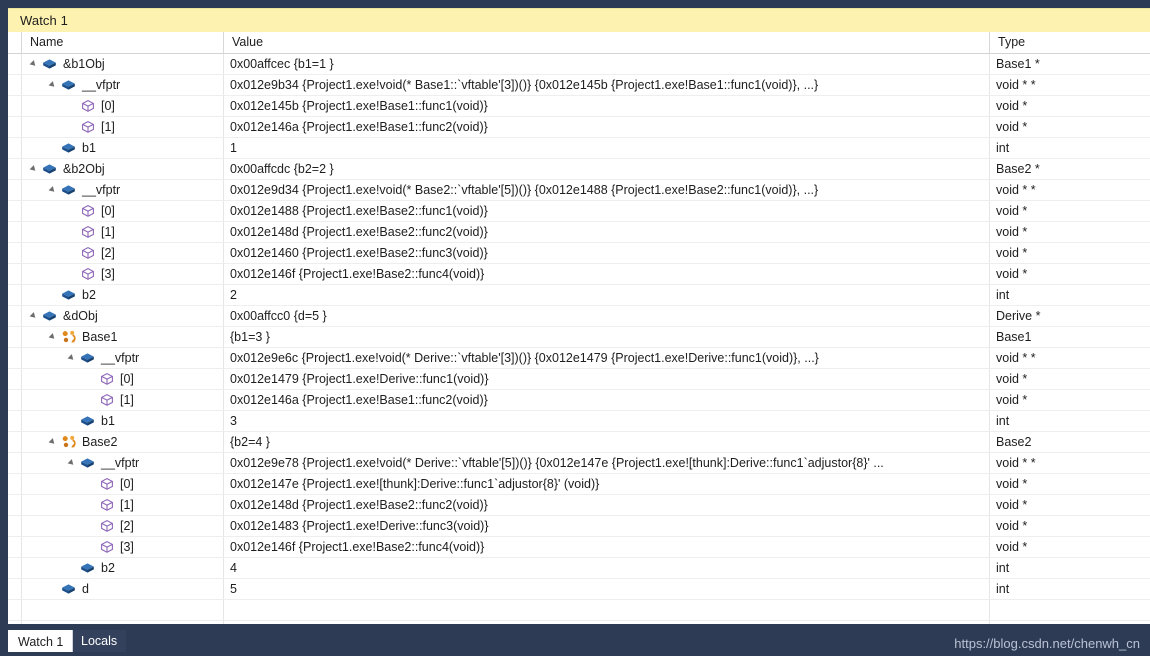 Image resolution: width=1150 pixels, height=656 pixels. What do you see at coordinates (607, 169) in the screenshot?
I see `cell-value: 0x00affcdc {b2=2 }` at bounding box center [607, 169].